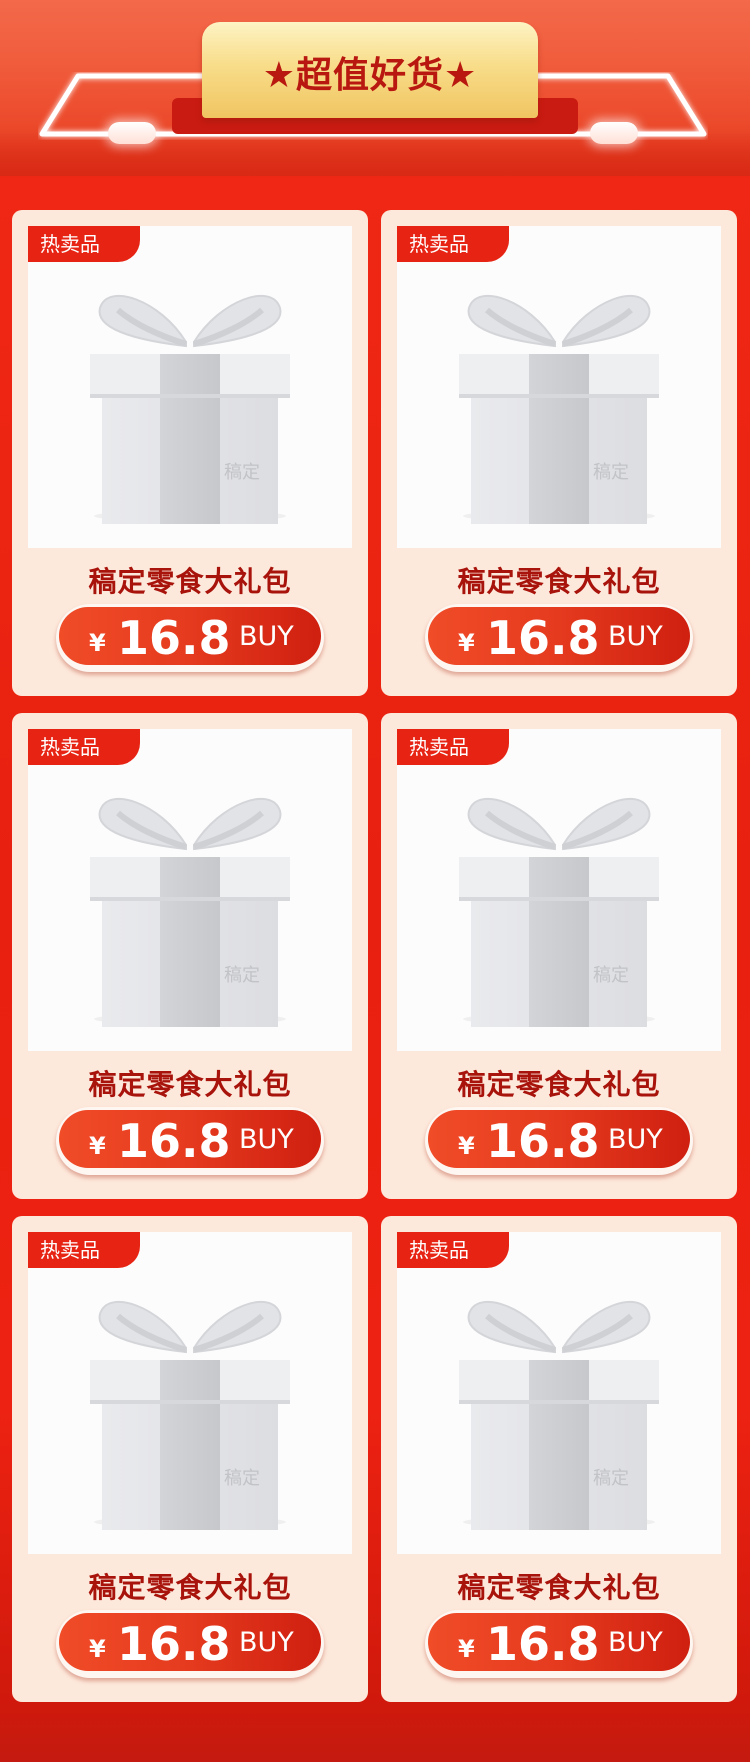 The height and width of the screenshot is (1762, 750). Describe the element at coordinates (614, 133) in the screenshot. I see `frame-knob-right` at that location.